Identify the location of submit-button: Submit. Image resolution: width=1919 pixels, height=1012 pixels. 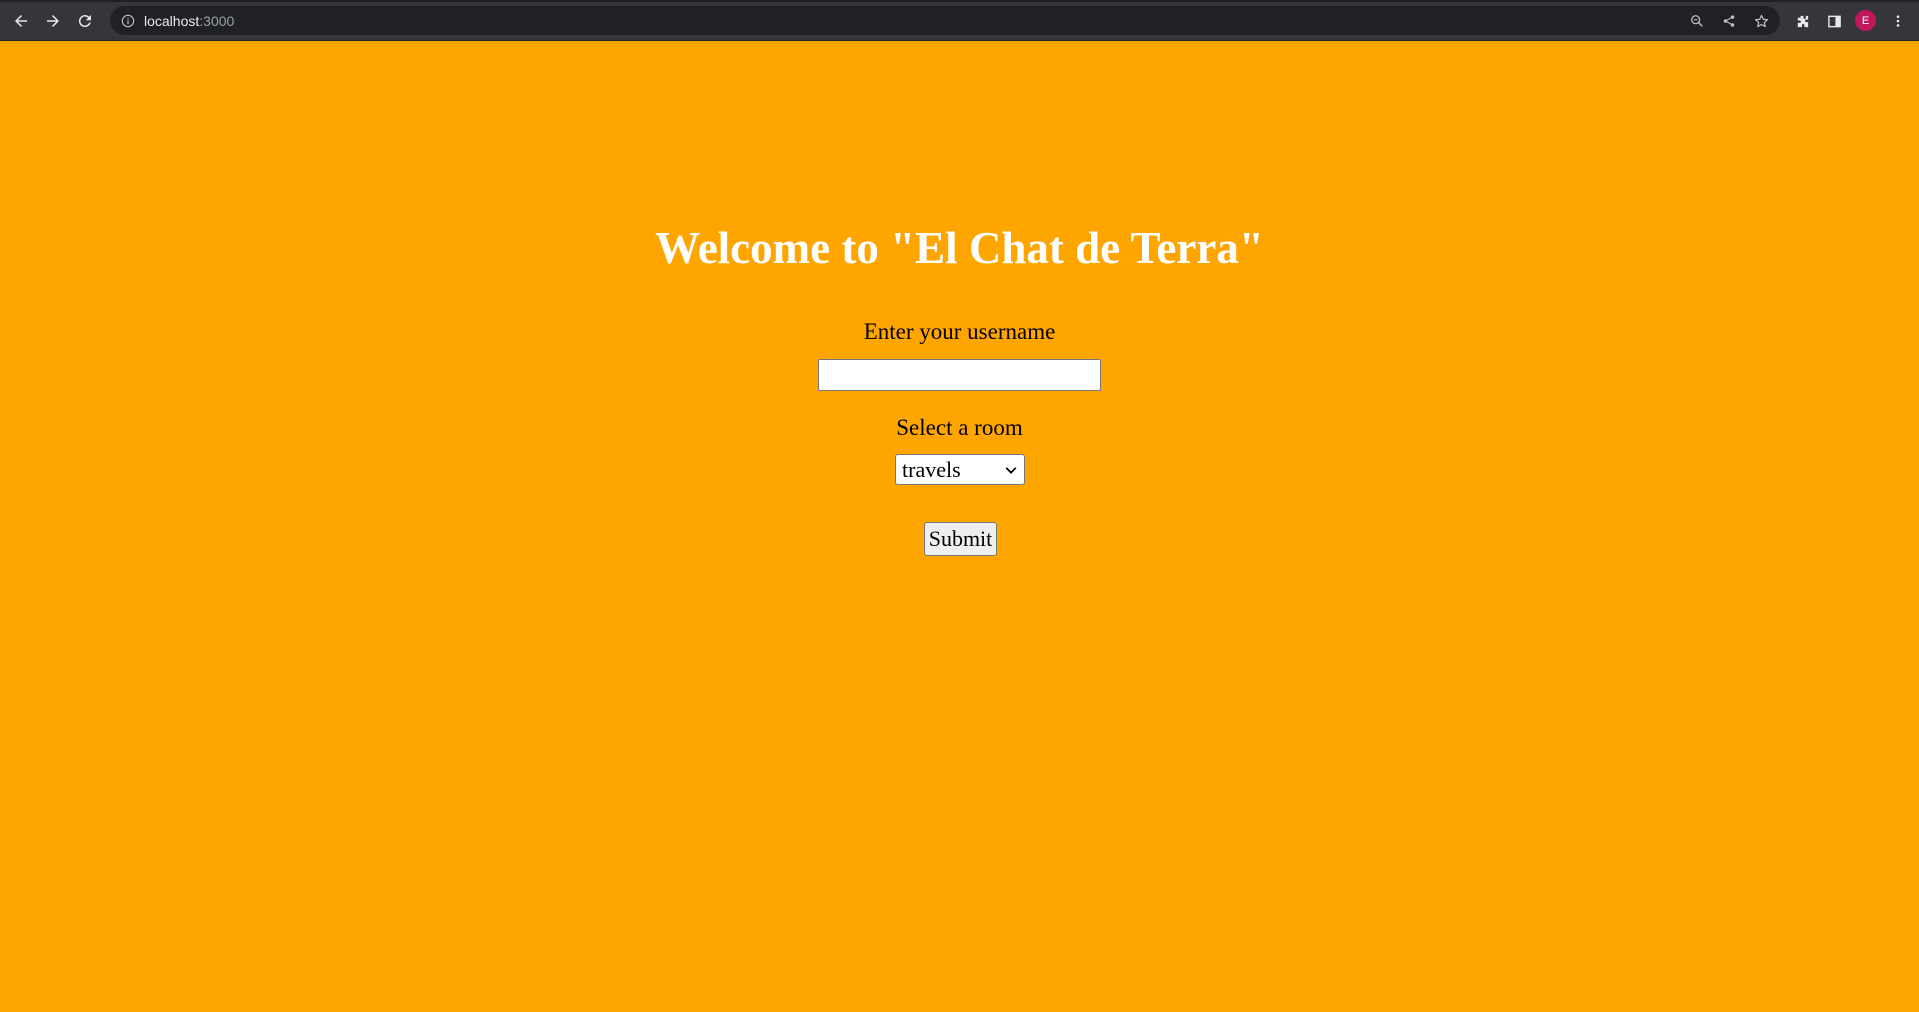
(960, 539).